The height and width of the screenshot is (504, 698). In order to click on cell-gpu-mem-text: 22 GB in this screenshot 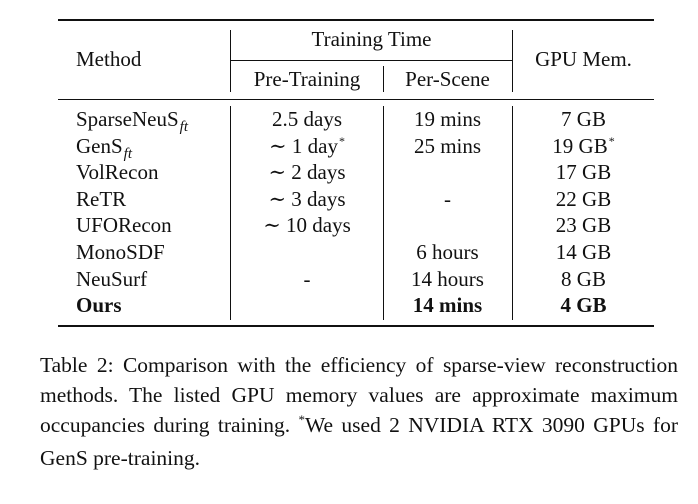, I will do `click(583, 198)`.